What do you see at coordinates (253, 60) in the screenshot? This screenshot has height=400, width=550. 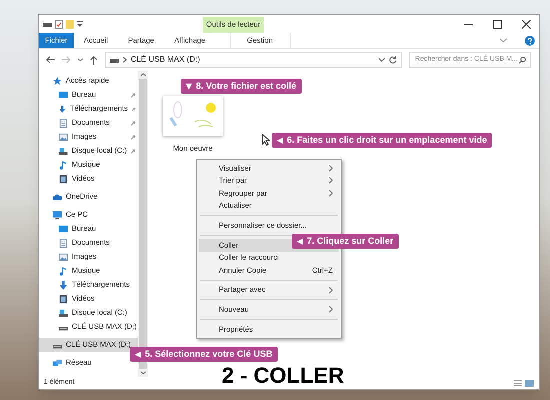 I see `address-bar: CLÉ USB MAX (D:)` at bounding box center [253, 60].